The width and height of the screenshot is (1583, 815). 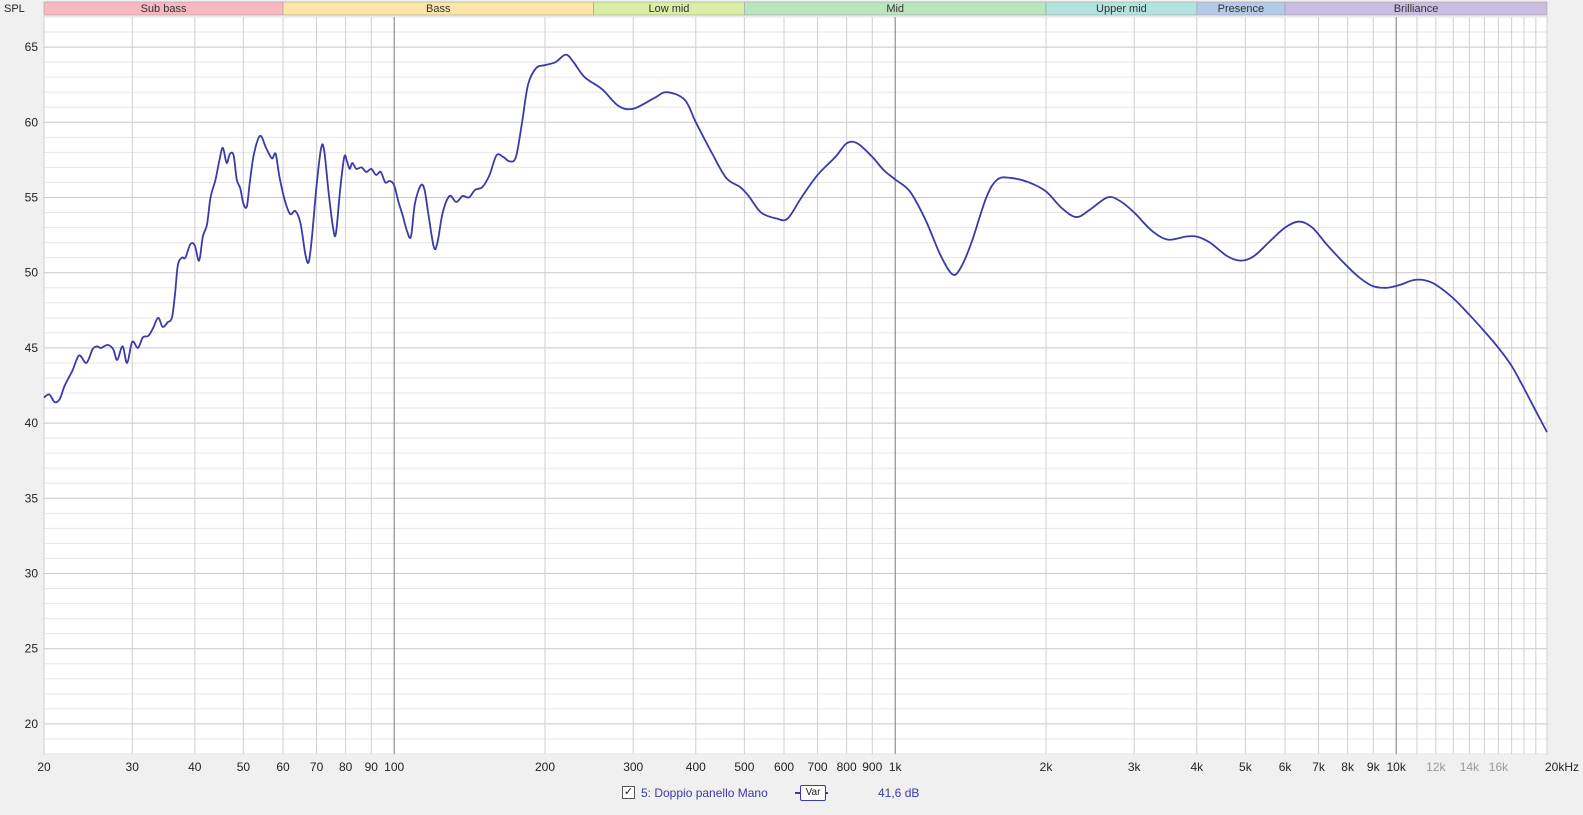 What do you see at coordinates (704, 793) in the screenshot?
I see `legend-series-label: 5: Doppio panello Mano` at bounding box center [704, 793].